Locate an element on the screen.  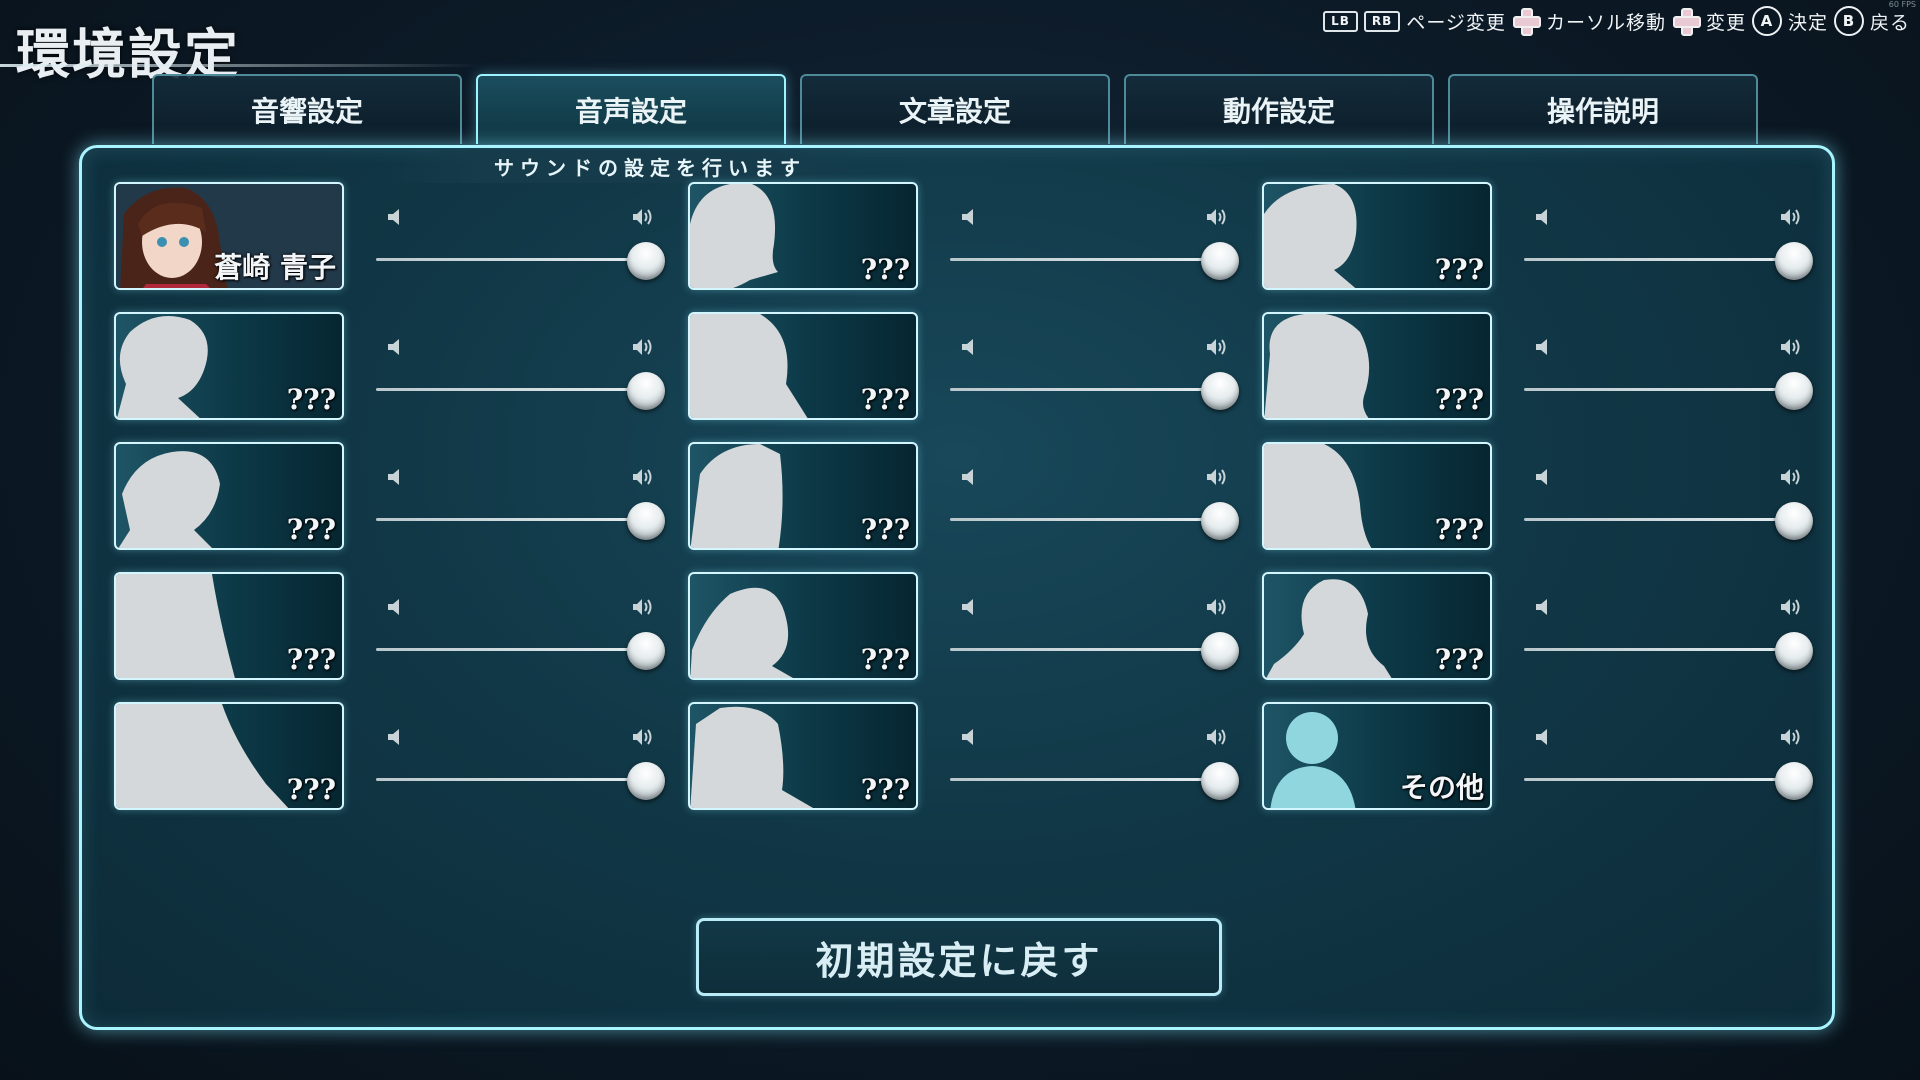
settings-tabs: 音響設定 音声設定 文章設定 動作設定 操作説明 is located at coordinates (955, 109).